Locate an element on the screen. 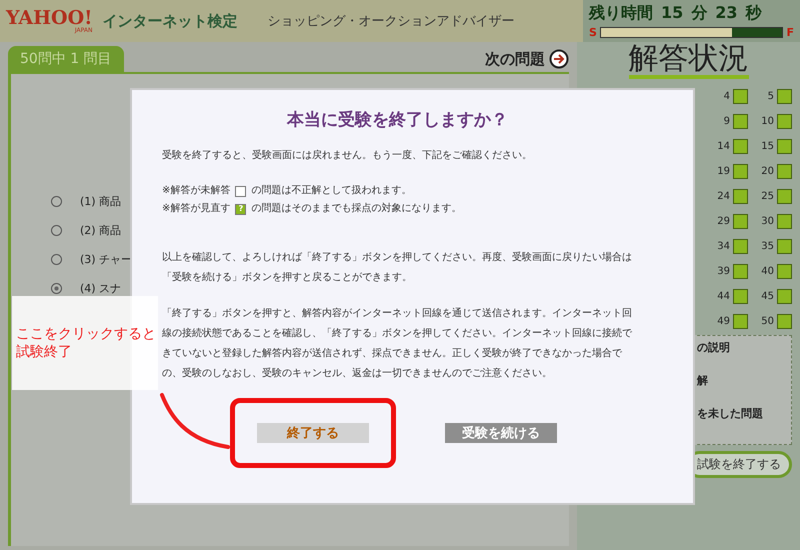  dialog-button: 終了する is located at coordinates (313, 433).